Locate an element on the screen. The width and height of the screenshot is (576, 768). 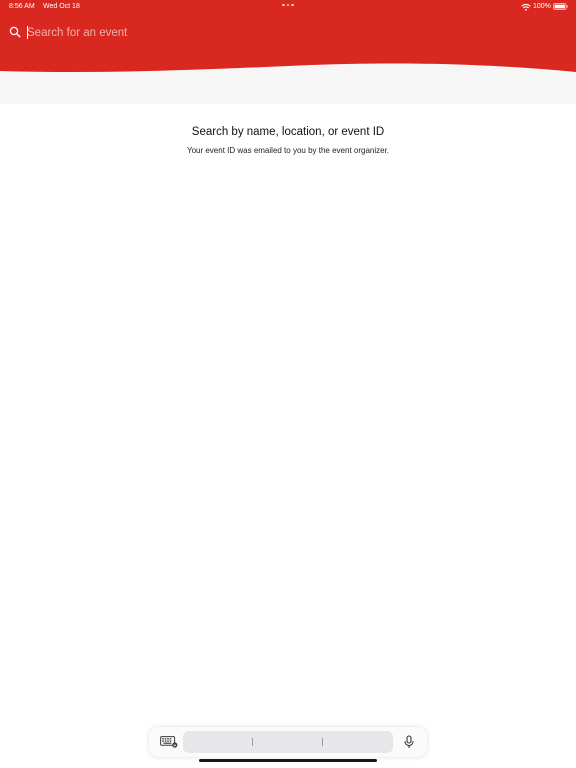
header: 8:56 AM Wed Oct 18 100% is located at coordinates (288, 52).